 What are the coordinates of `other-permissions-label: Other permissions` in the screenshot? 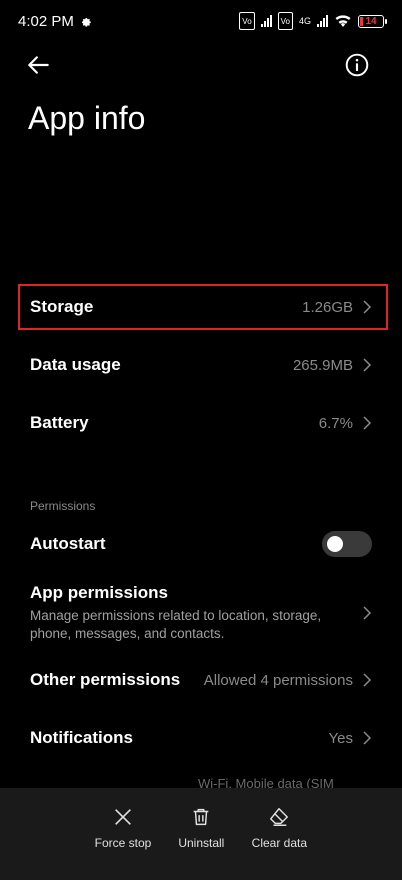 It's located at (105, 679).